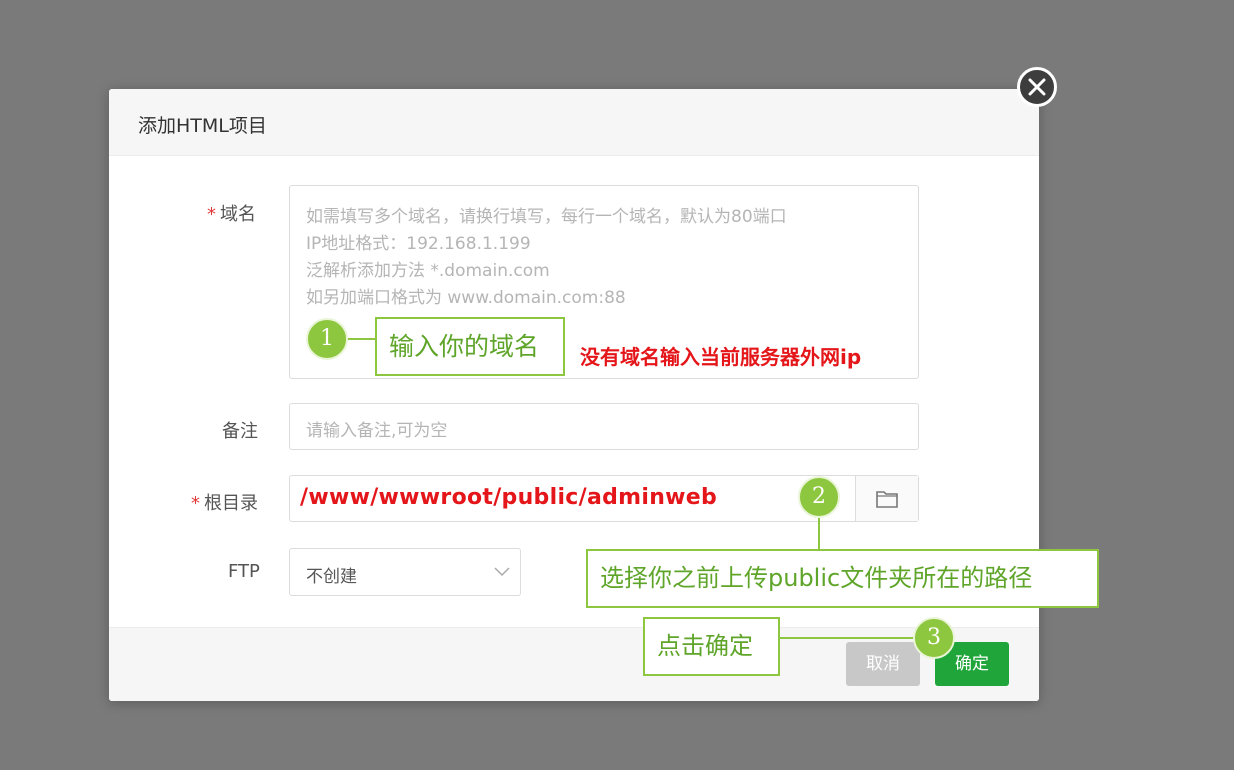 The height and width of the screenshot is (770, 1234). What do you see at coordinates (819, 534) in the screenshot?
I see `step-2-connector` at bounding box center [819, 534].